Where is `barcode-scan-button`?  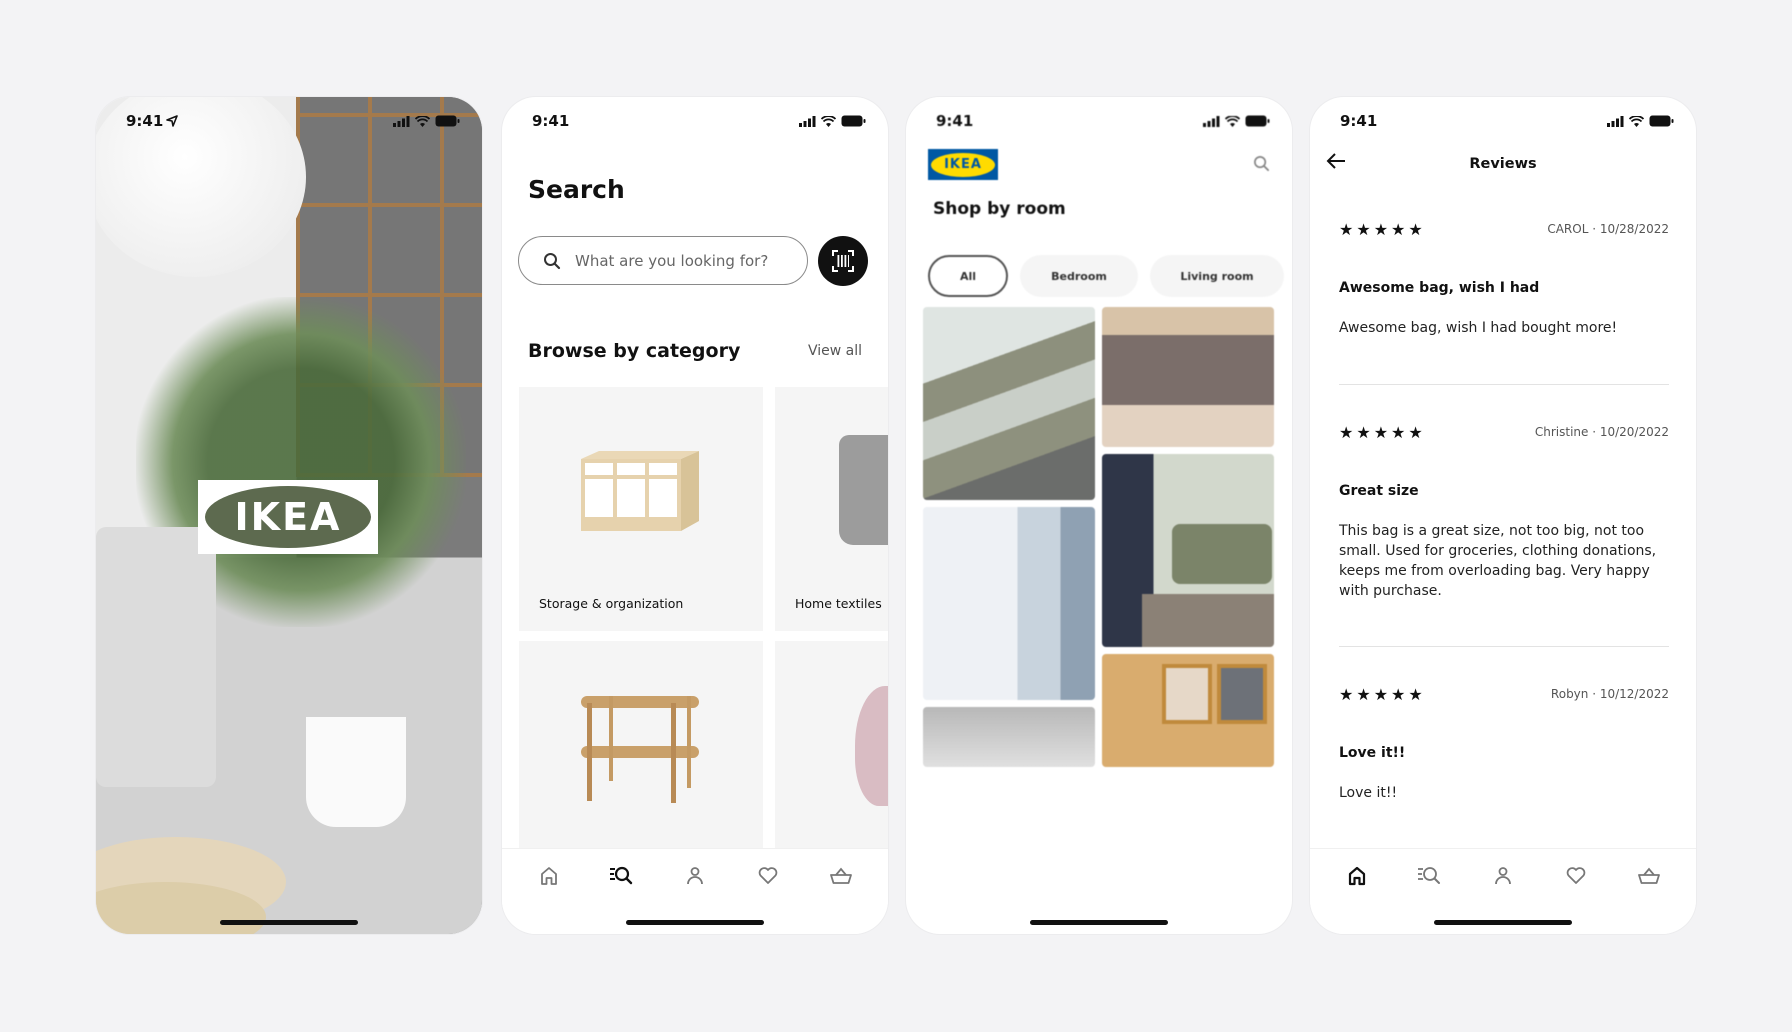 barcode-scan-button is located at coordinates (843, 261).